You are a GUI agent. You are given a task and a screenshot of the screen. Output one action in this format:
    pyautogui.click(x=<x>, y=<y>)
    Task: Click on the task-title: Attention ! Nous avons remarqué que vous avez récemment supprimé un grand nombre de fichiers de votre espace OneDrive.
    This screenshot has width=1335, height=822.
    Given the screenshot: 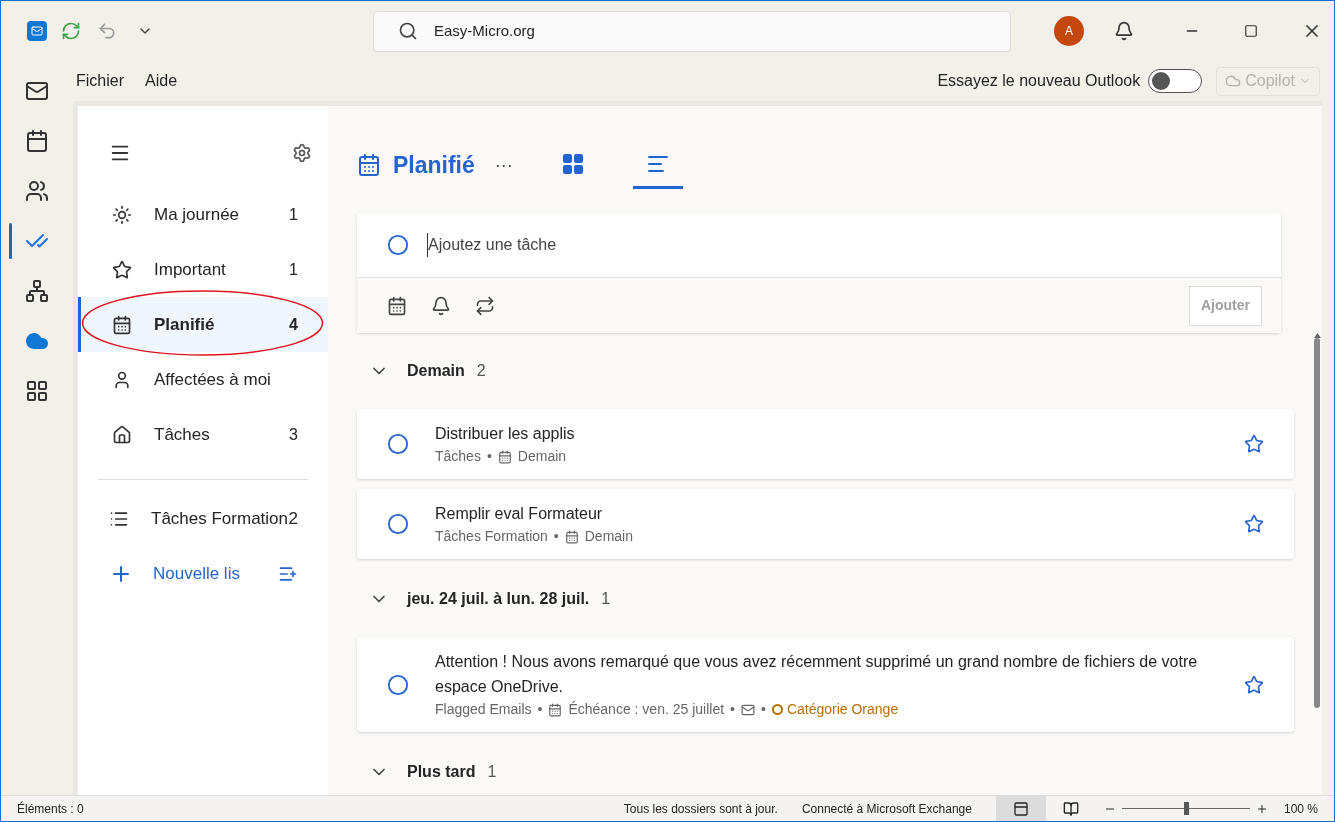 What is the action you would take?
    pyautogui.click(x=817, y=674)
    